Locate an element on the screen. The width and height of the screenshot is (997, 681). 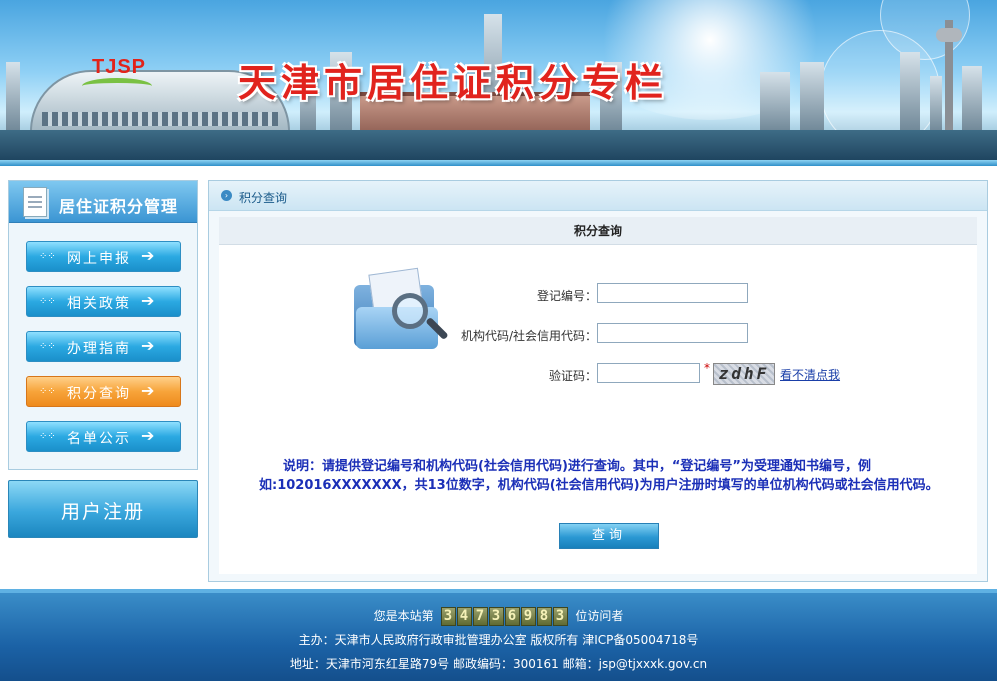
sidebar-header: 居住证积分管理 is located at coordinates (103, 202).